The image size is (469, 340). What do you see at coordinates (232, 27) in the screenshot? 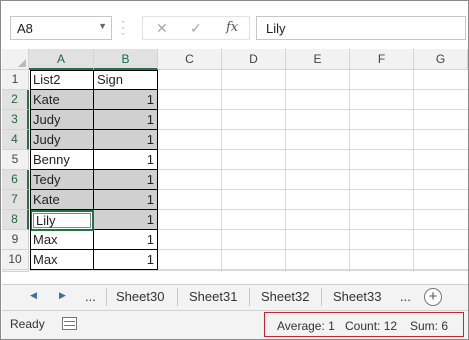
I see `insert-function-icon: fx` at bounding box center [232, 27].